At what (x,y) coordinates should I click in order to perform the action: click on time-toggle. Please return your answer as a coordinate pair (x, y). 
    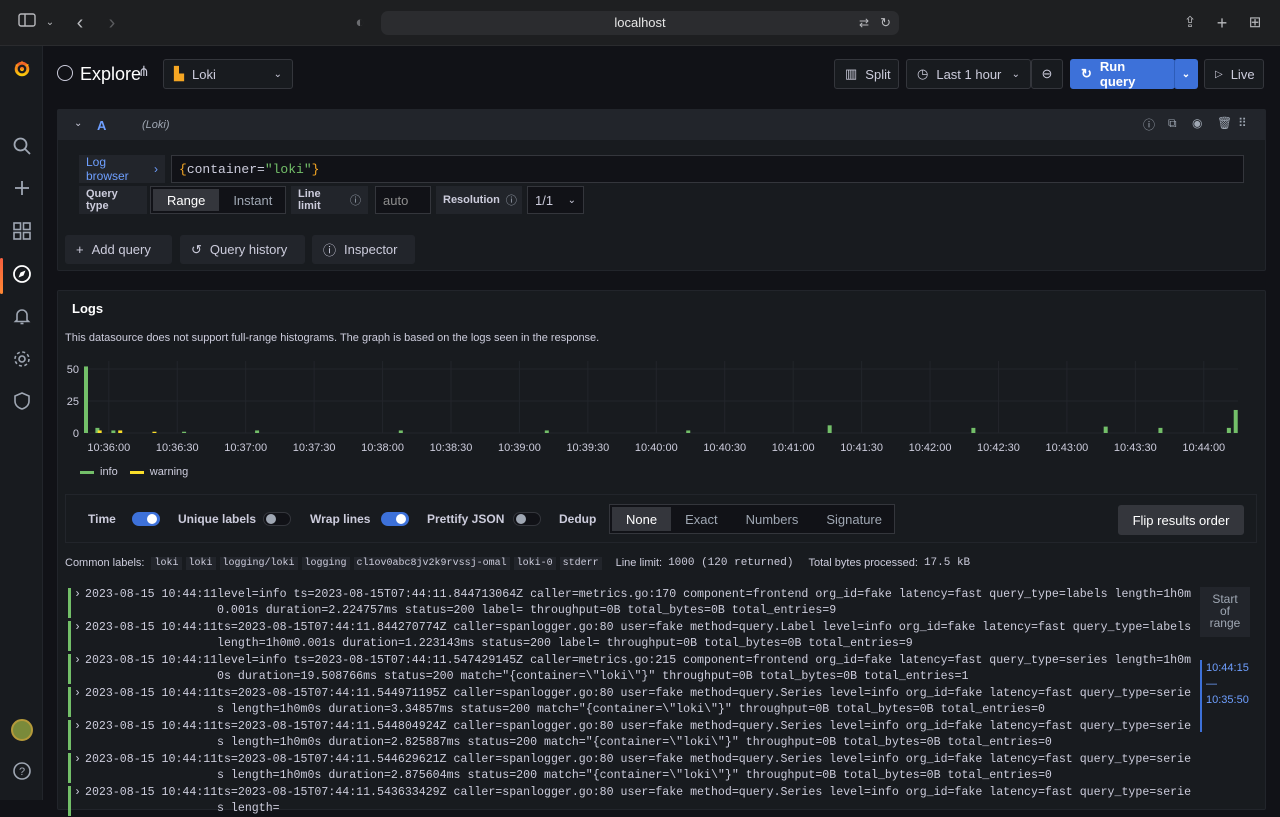
    Looking at the image, I should click on (146, 519).